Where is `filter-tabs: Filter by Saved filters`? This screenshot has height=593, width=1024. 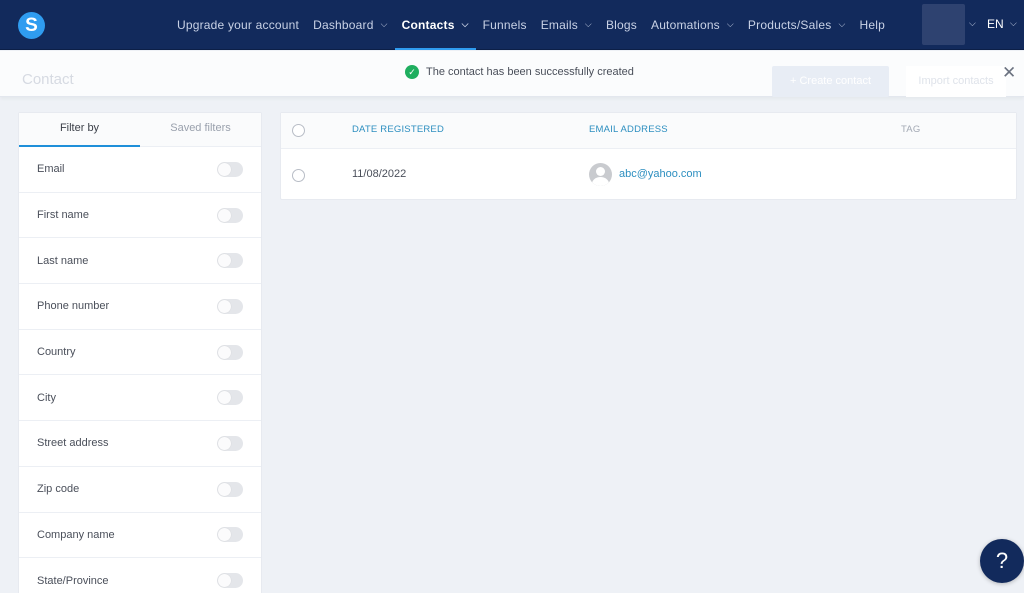 filter-tabs: Filter by Saved filters is located at coordinates (140, 130).